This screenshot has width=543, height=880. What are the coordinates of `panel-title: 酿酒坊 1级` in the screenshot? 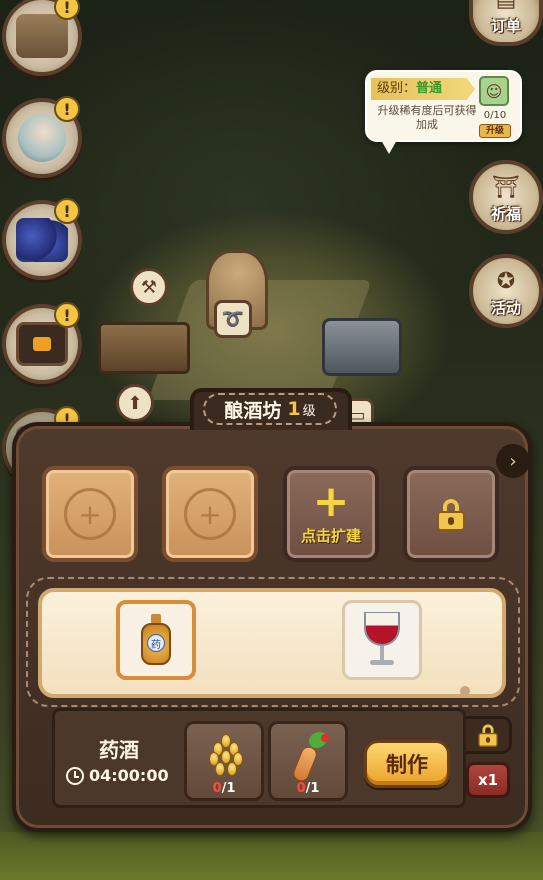 It's located at (270, 409).